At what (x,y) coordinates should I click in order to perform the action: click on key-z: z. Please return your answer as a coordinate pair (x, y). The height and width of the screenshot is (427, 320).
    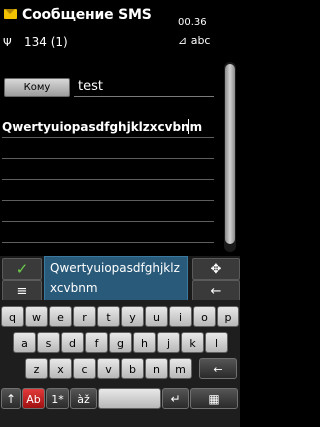
    Looking at the image, I should click on (36, 368).